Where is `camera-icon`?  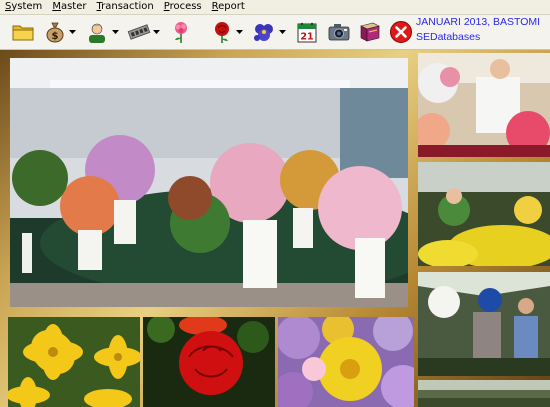 camera-icon is located at coordinates (339, 32).